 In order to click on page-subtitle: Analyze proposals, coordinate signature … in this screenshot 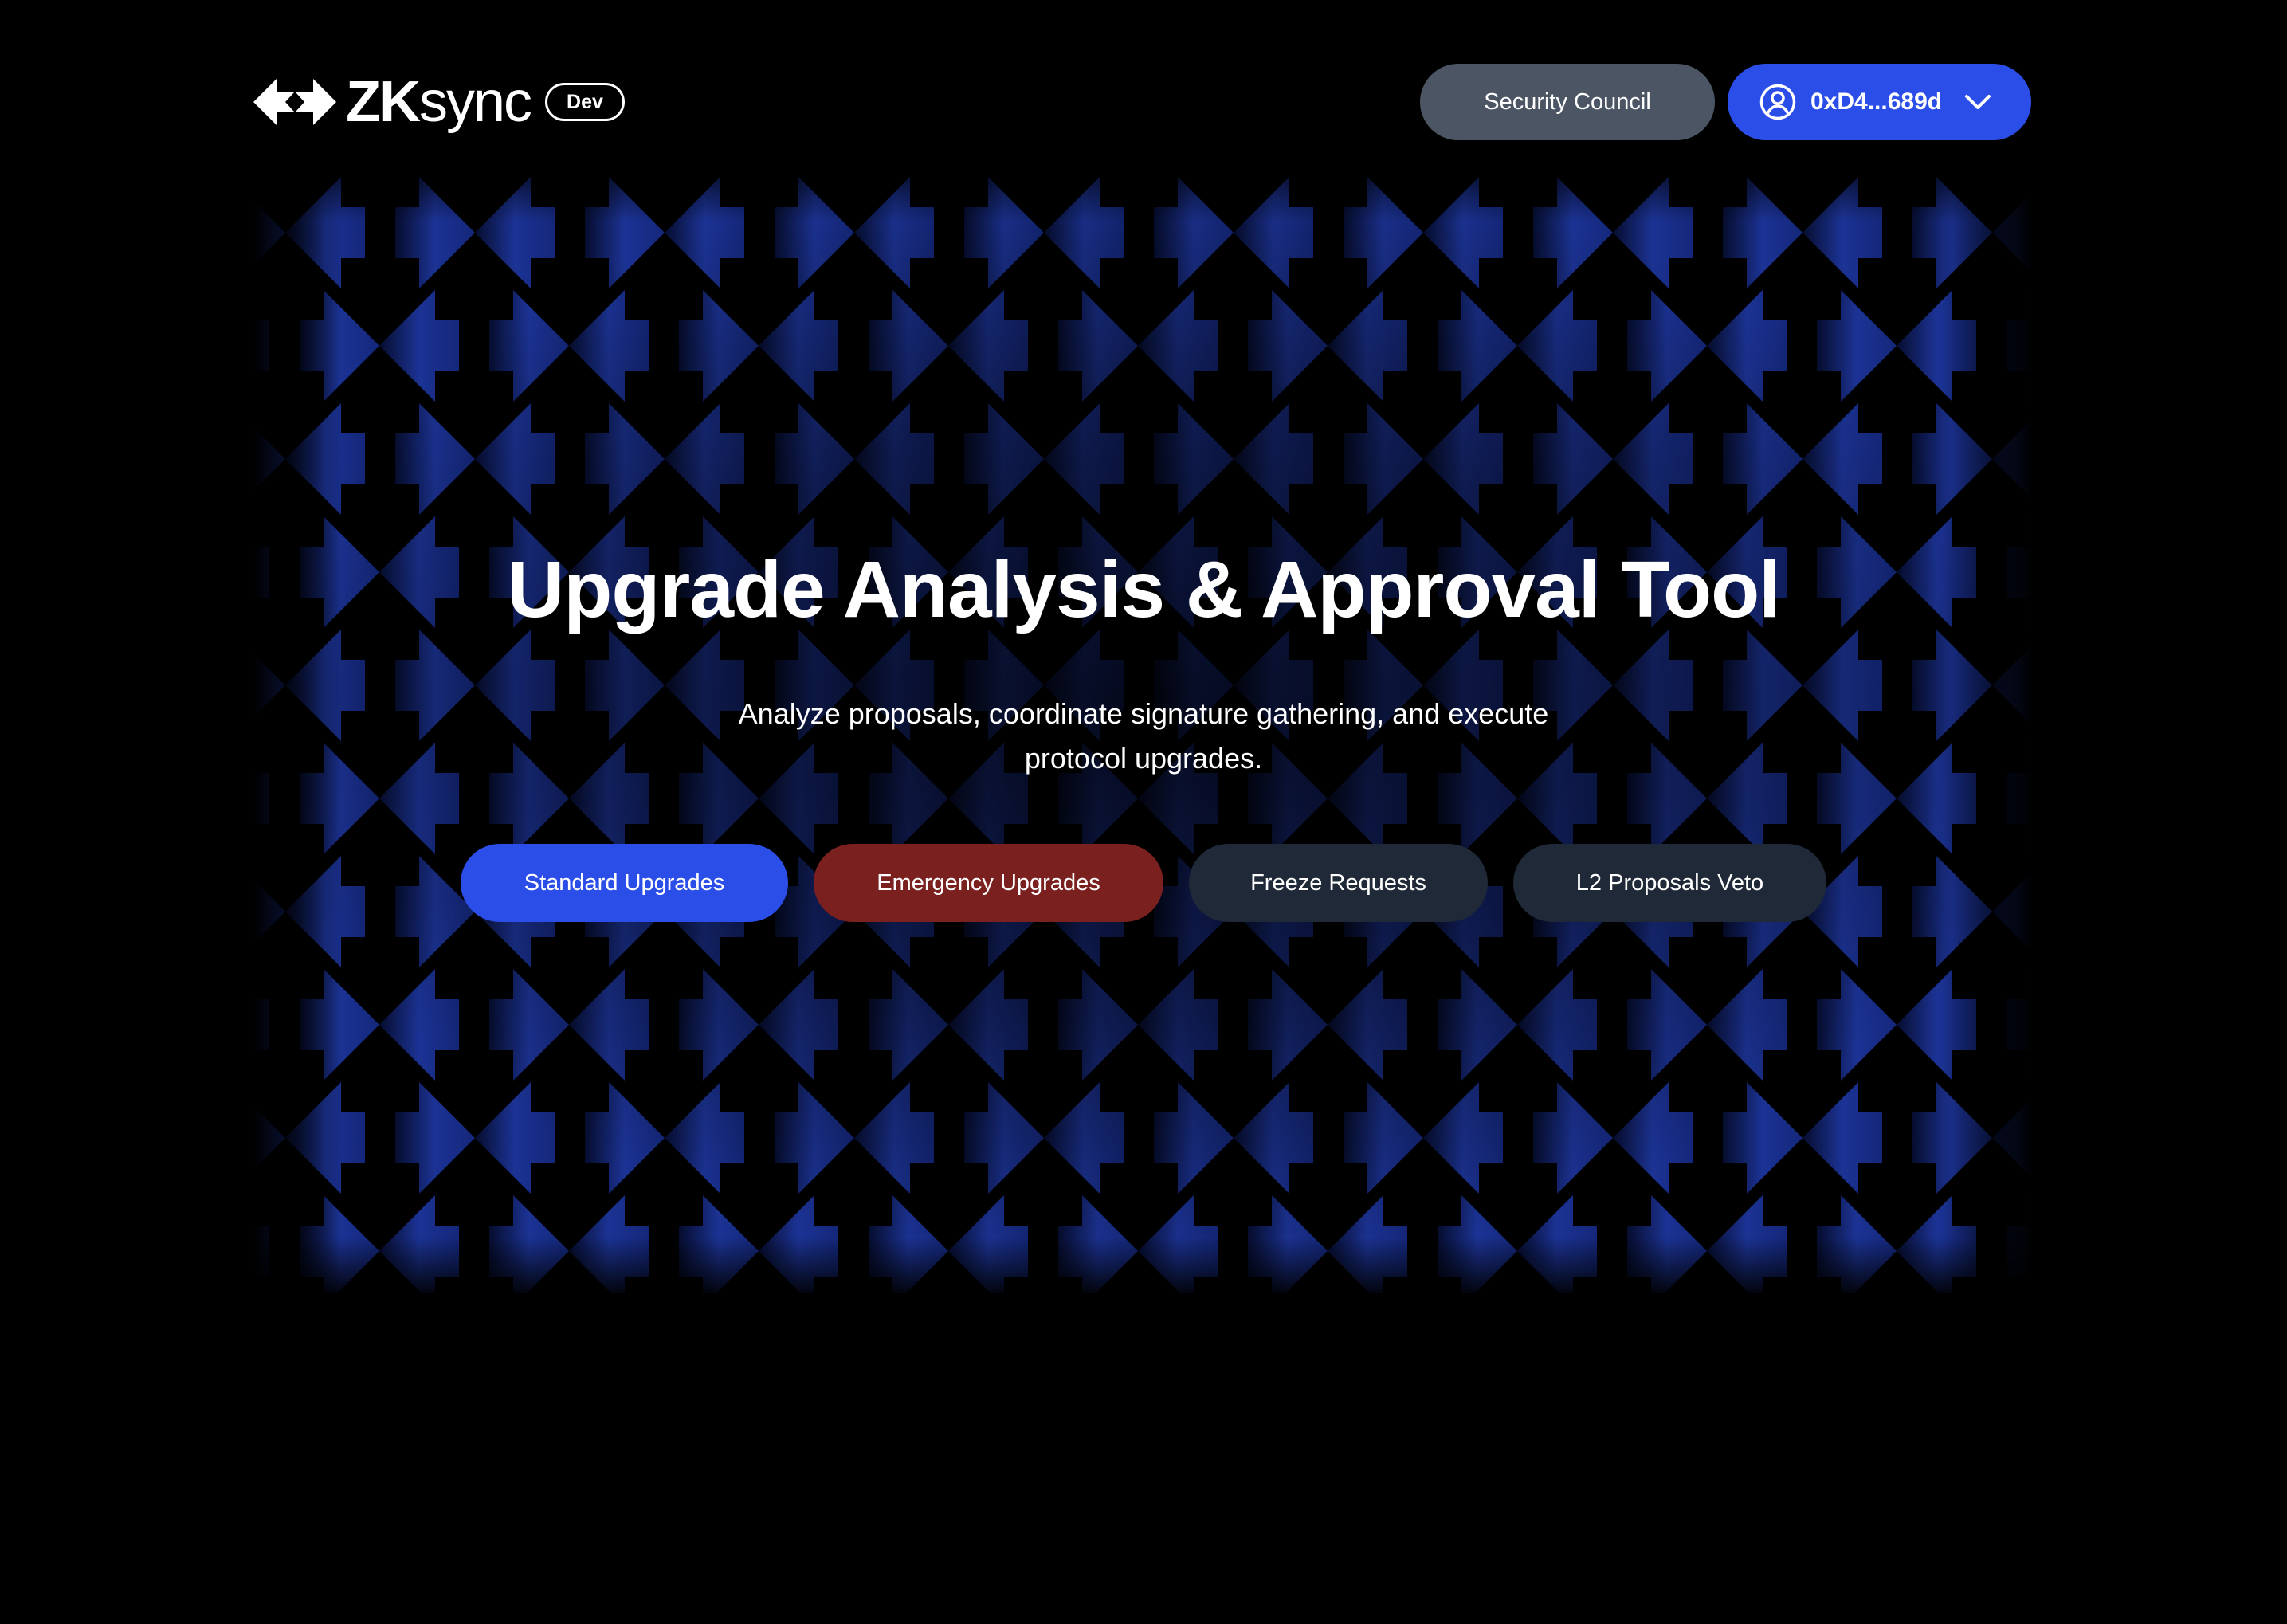, I will do `click(1143, 736)`.